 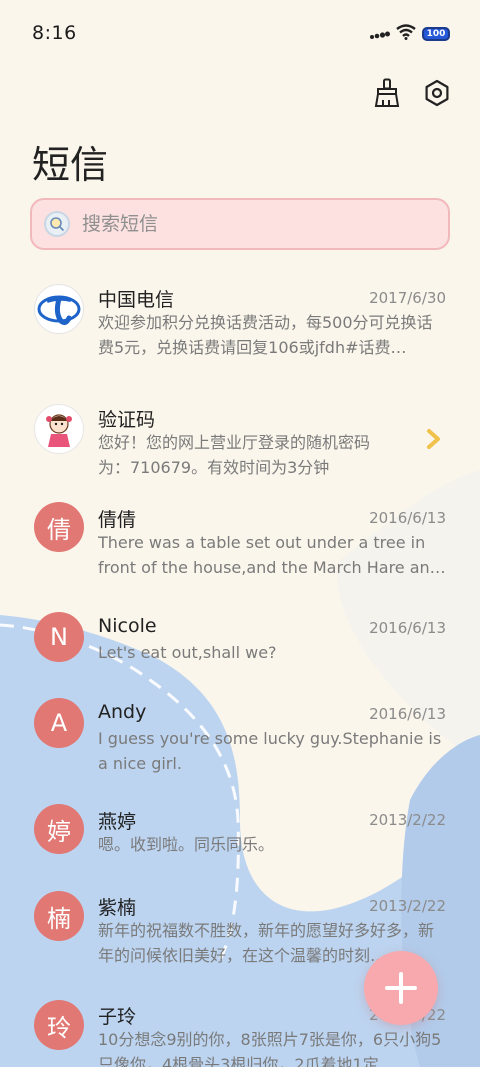 What do you see at coordinates (59, 429) in the screenshot?
I see `cartoon-girl-avatar` at bounding box center [59, 429].